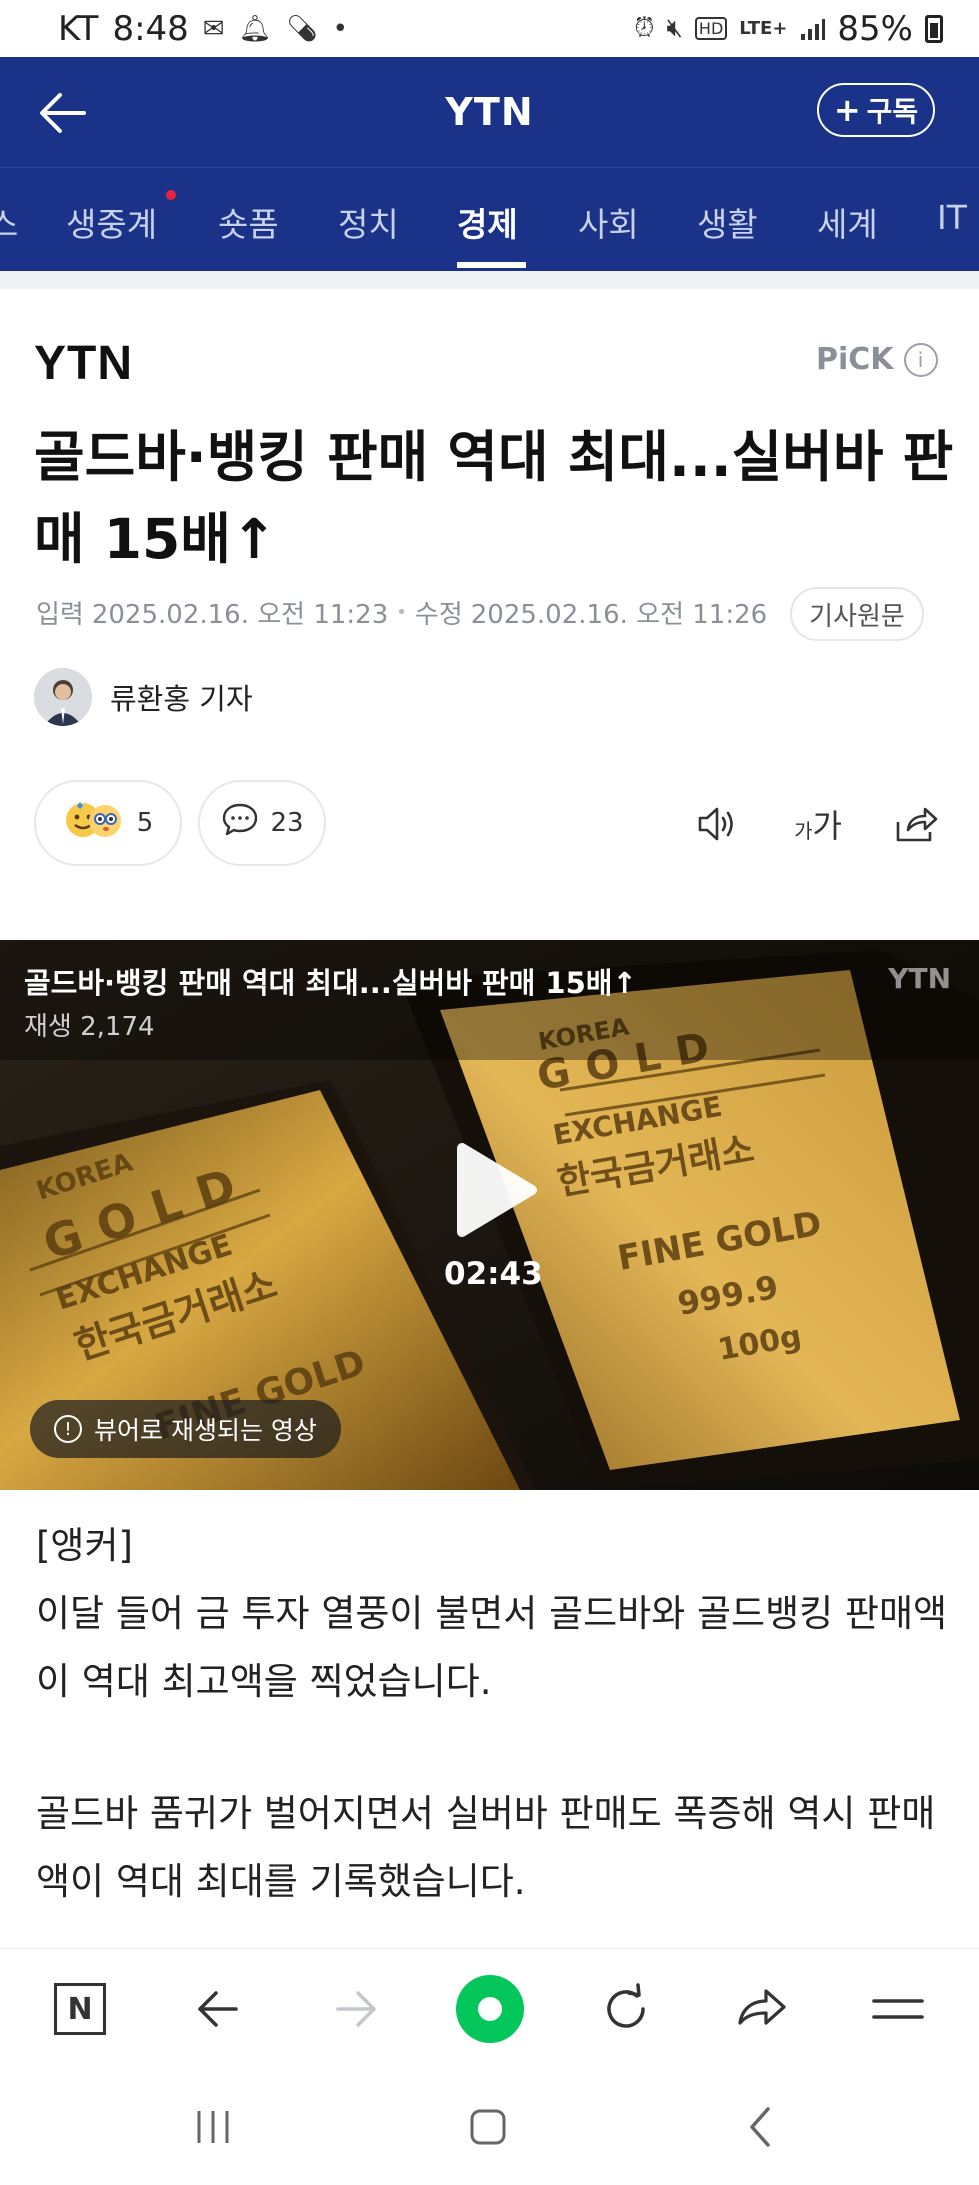 This screenshot has width=979, height=2185. I want to click on naver-home-icon: N, so click(80, 2009).